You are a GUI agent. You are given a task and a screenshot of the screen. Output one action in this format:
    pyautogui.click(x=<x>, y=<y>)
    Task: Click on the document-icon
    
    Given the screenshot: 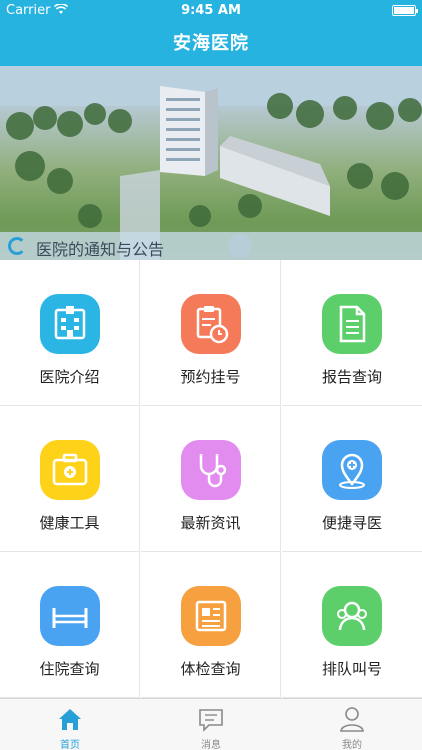 What is the action you would take?
    pyautogui.click(x=352, y=324)
    